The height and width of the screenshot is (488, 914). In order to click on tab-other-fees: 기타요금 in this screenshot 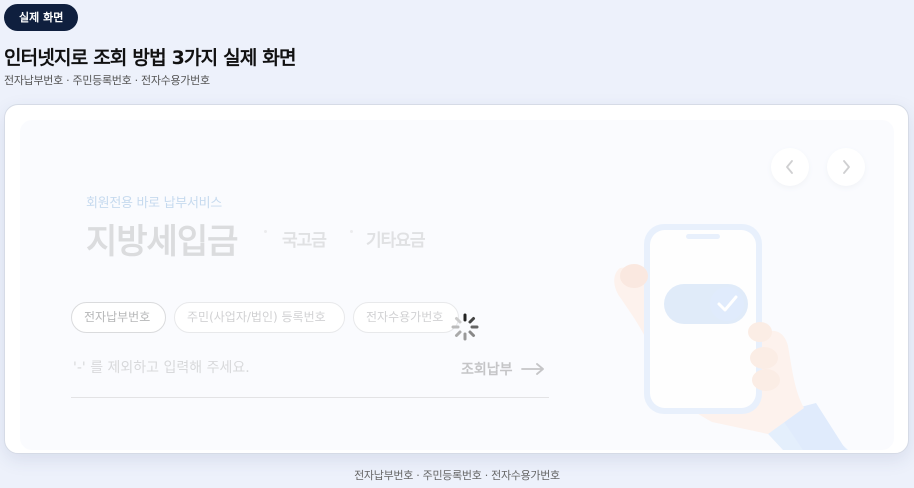, I will do `click(396, 238)`.